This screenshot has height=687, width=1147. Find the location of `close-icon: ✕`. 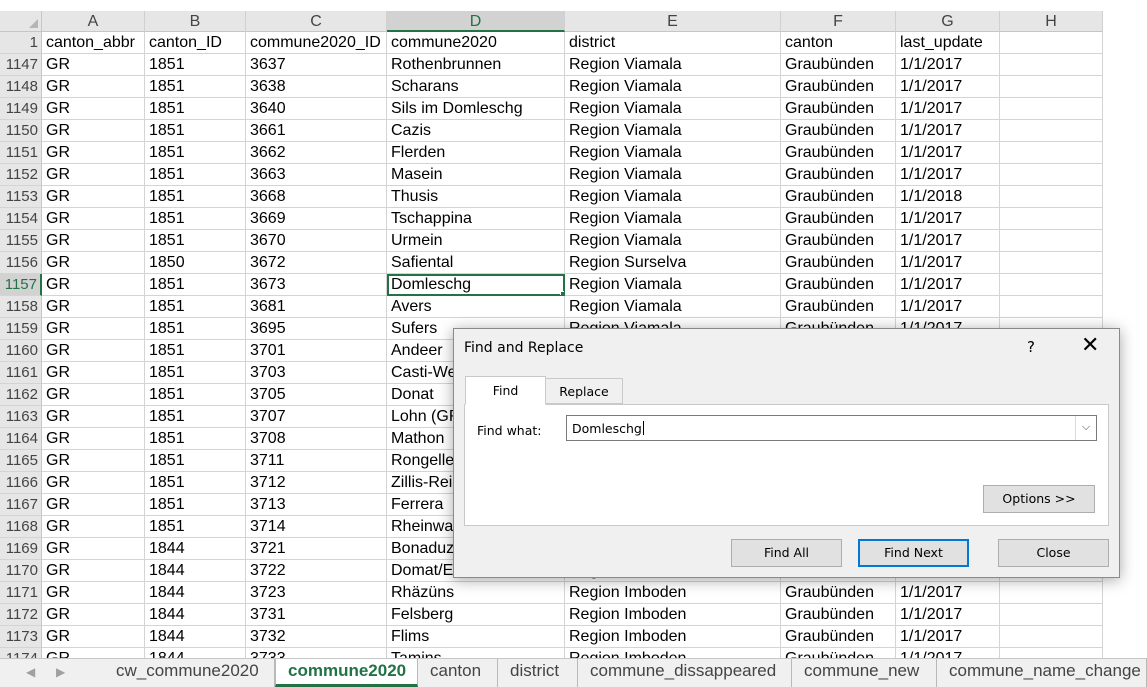

close-icon: ✕ is located at coordinates (1090, 346).